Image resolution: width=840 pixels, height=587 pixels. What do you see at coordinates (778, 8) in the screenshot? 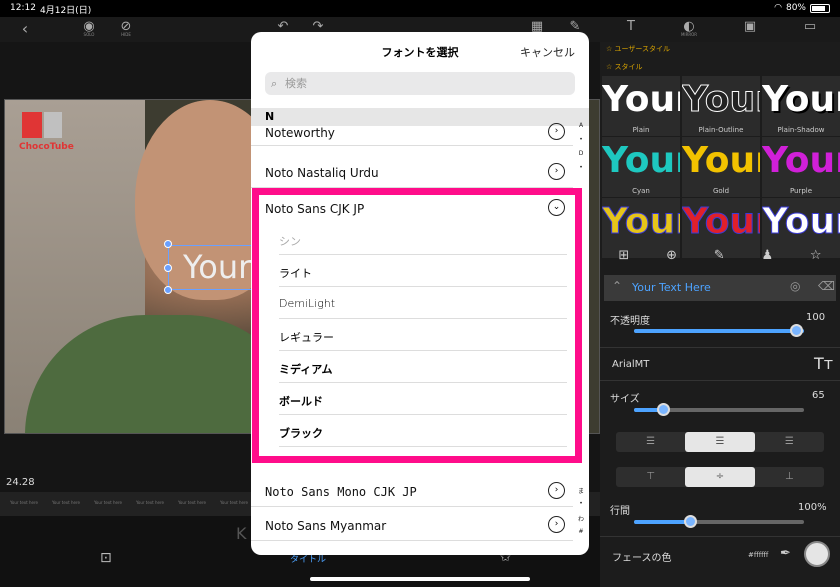
I see `wifi-icon: ◠` at bounding box center [778, 8].